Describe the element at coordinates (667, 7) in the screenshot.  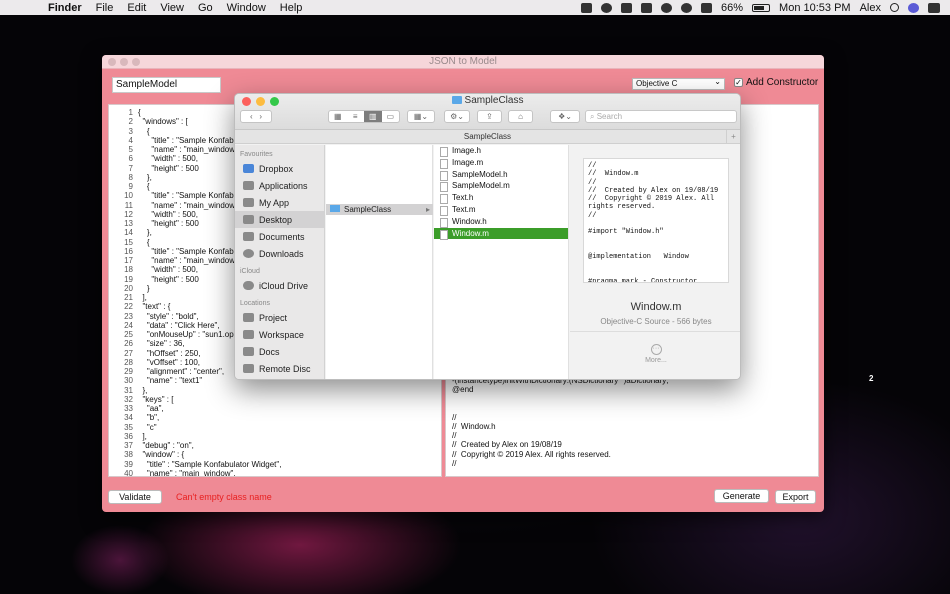
I see `clock-icon` at that location.